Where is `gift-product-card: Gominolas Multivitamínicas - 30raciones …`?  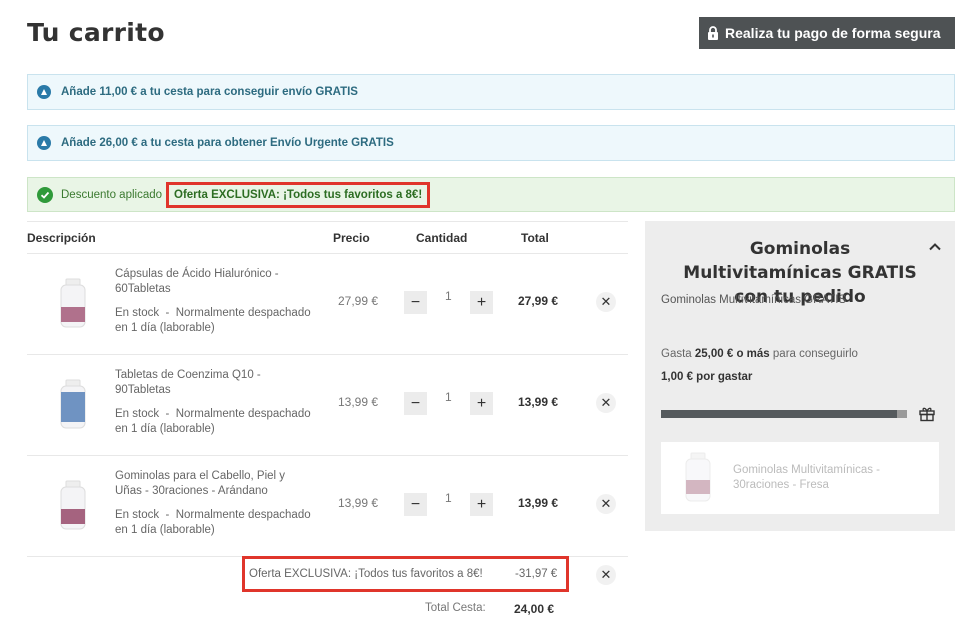
gift-product-card: Gominolas Multivitamínicas - 30raciones … is located at coordinates (800, 478).